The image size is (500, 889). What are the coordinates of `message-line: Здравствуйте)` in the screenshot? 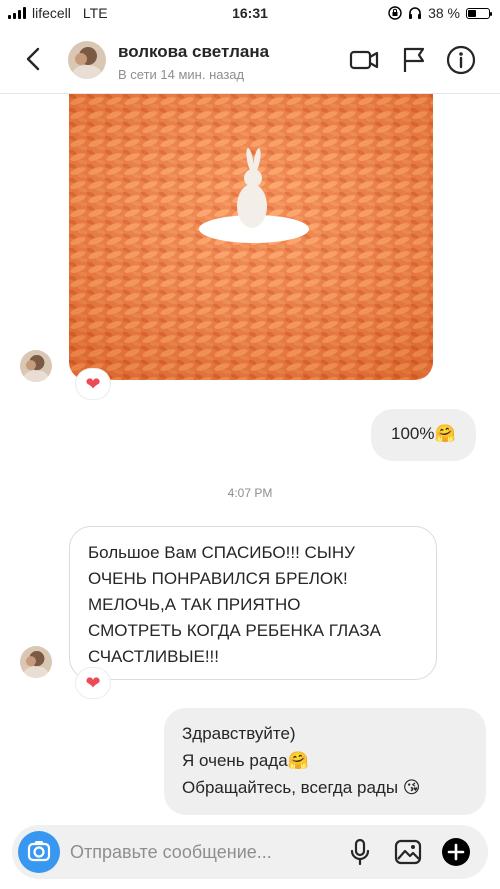 It's located at (239, 733).